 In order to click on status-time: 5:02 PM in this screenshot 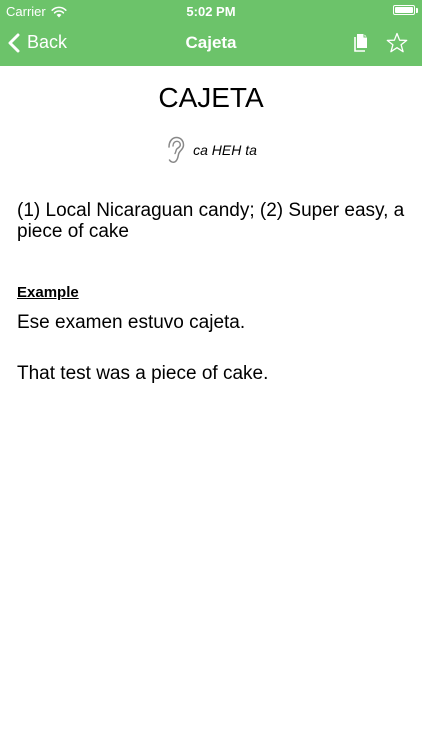, I will do `click(211, 11)`.